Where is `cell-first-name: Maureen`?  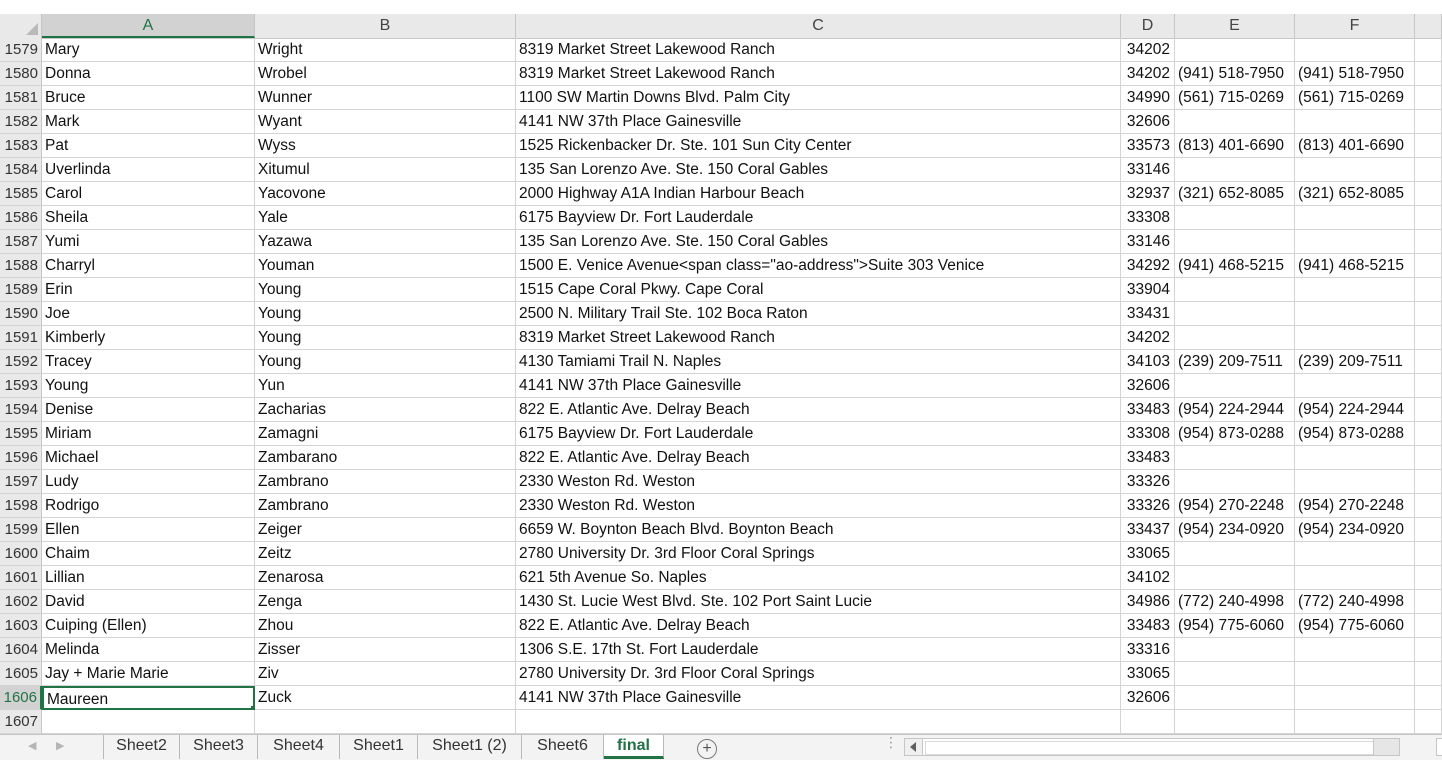
cell-first-name: Maureen is located at coordinates (148, 698).